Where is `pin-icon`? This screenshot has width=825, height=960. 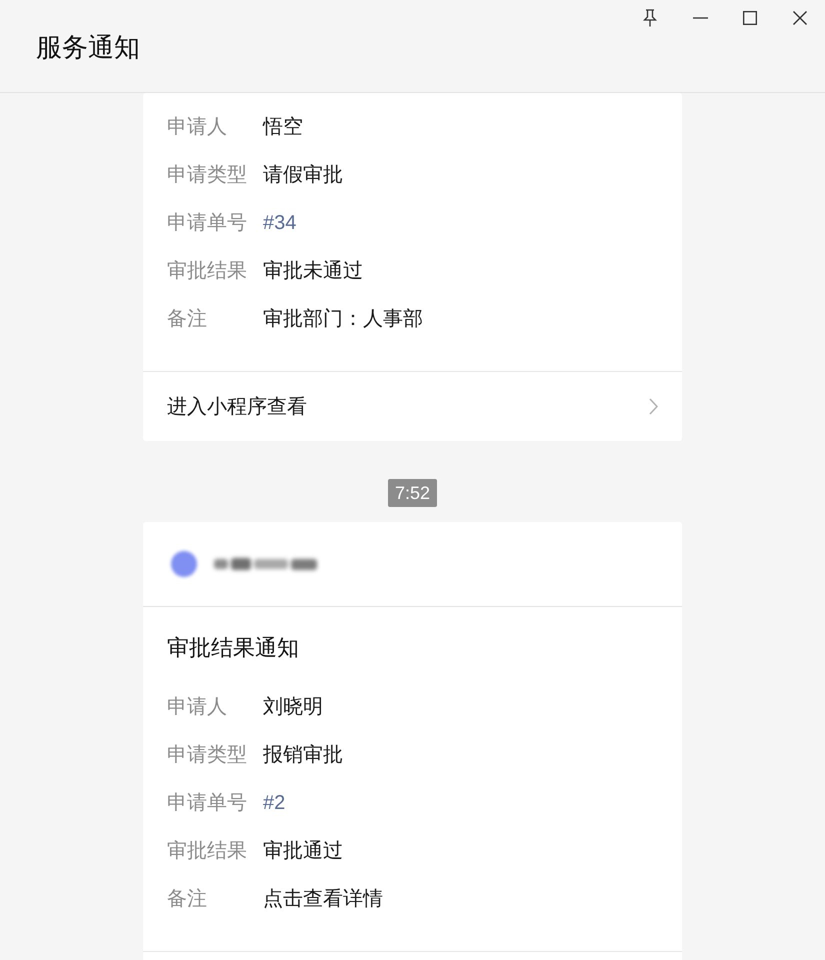
pin-icon is located at coordinates (650, 18).